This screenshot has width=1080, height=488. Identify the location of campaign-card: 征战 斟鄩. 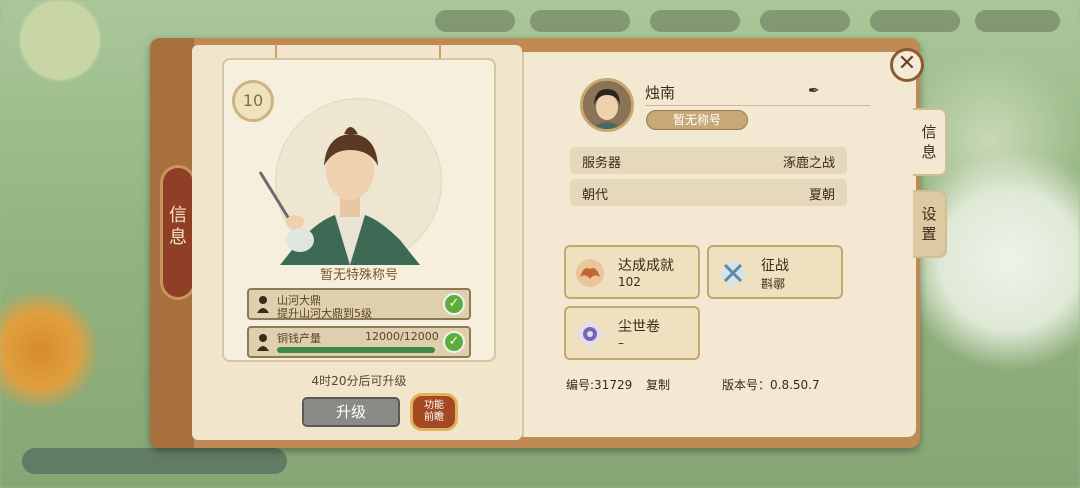
(775, 272).